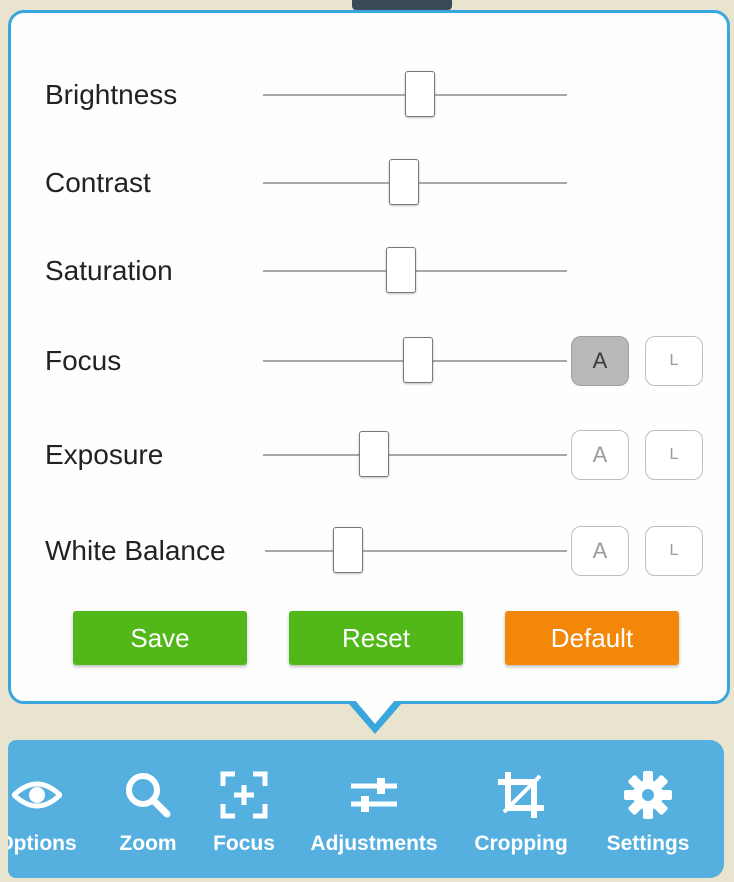 The width and height of the screenshot is (734, 882). Describe the element at coordinates (244, 843) in the screenshot. I see `toolbar-label-focus: Focus` at that location.